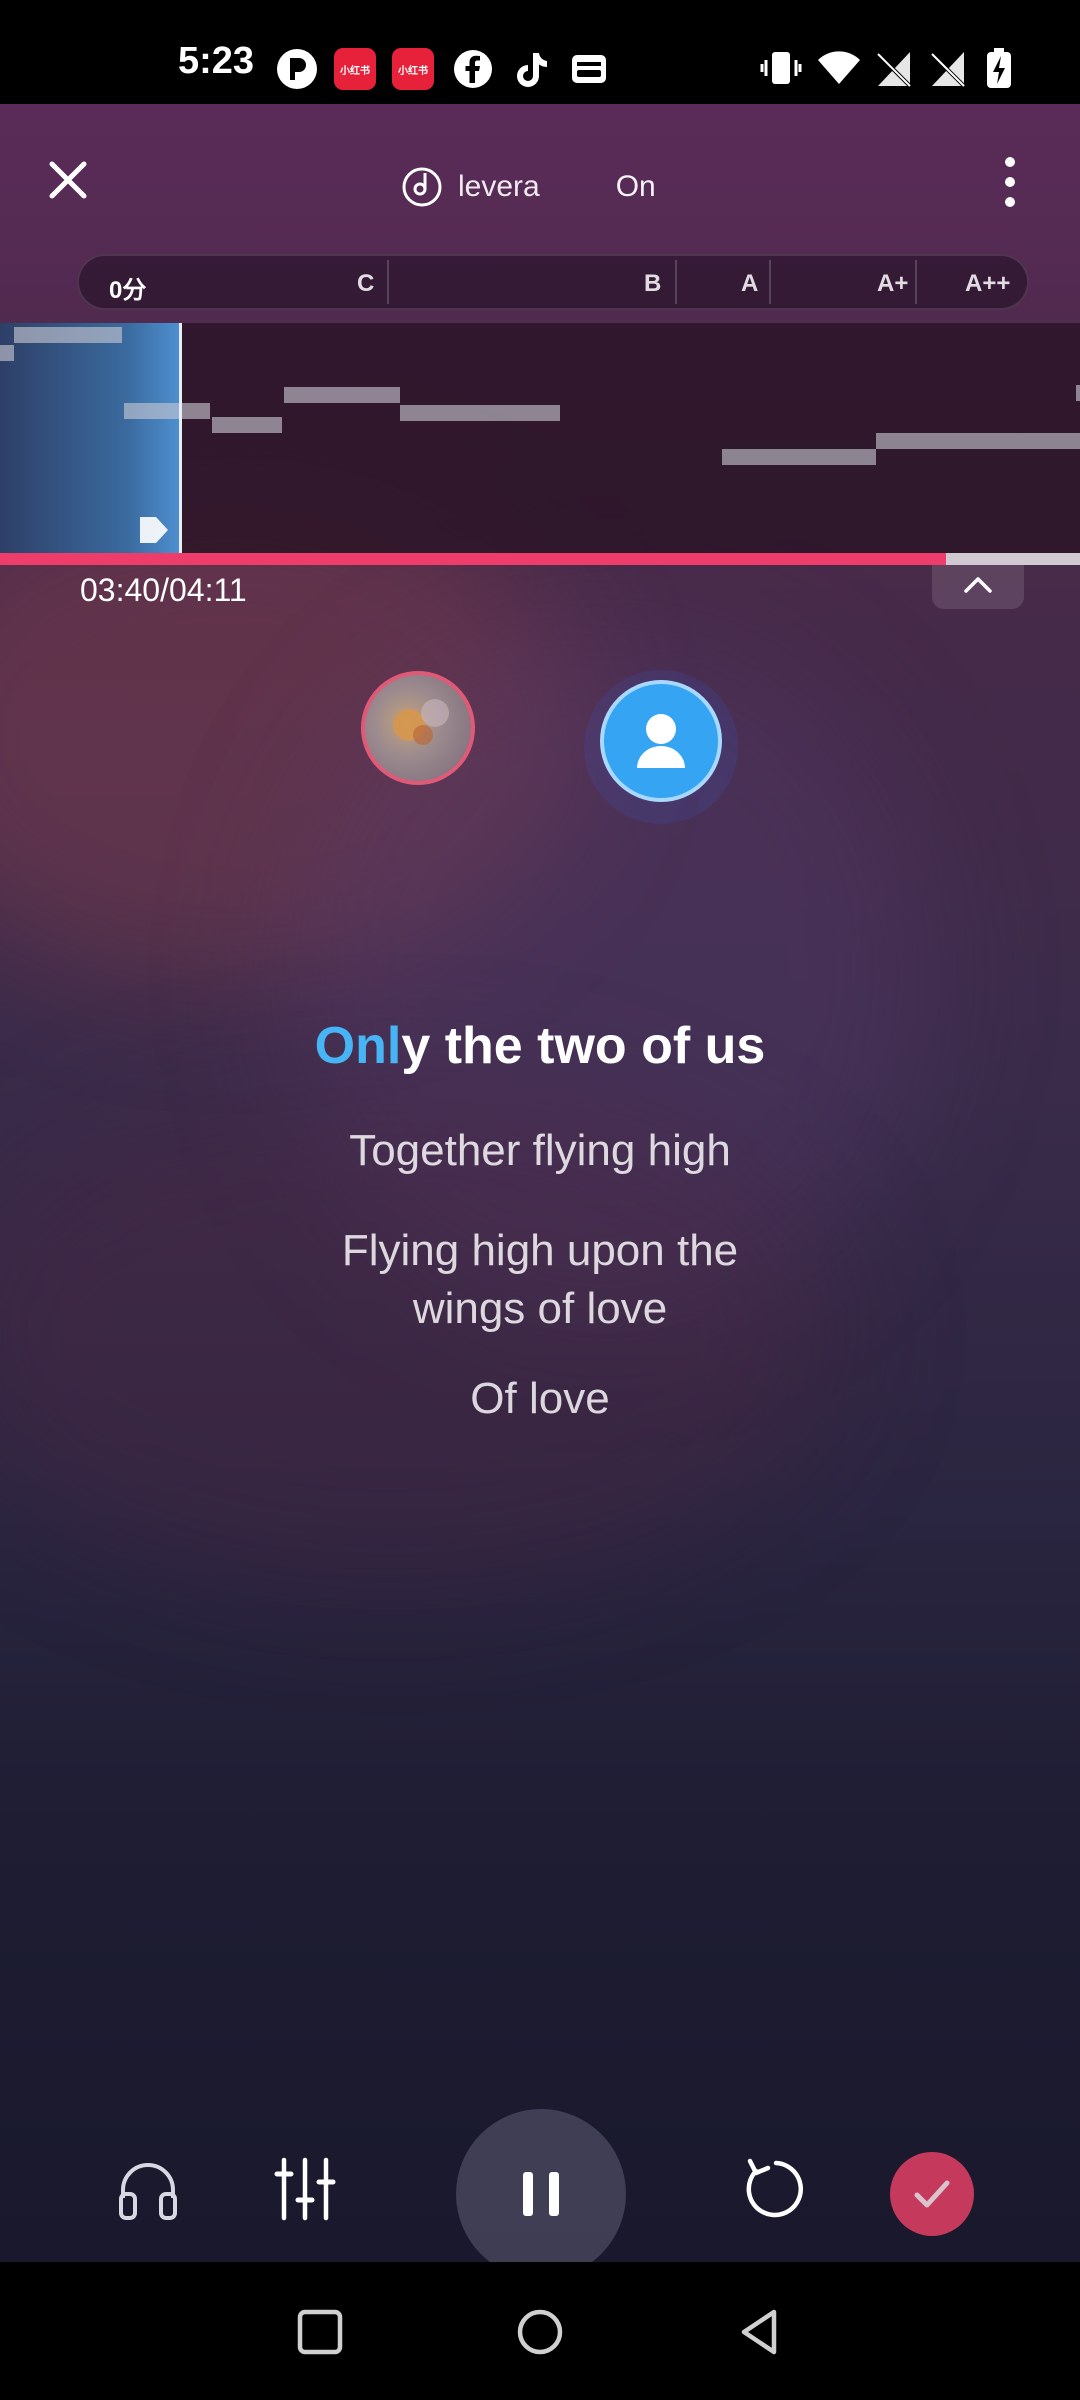 Image resolution: width=1080 pixels, height=2400 pixels. What do you see at coordinates (781, 68) in the screenshot?
I see `vibrate-icon` at bounding box center [781, 68].